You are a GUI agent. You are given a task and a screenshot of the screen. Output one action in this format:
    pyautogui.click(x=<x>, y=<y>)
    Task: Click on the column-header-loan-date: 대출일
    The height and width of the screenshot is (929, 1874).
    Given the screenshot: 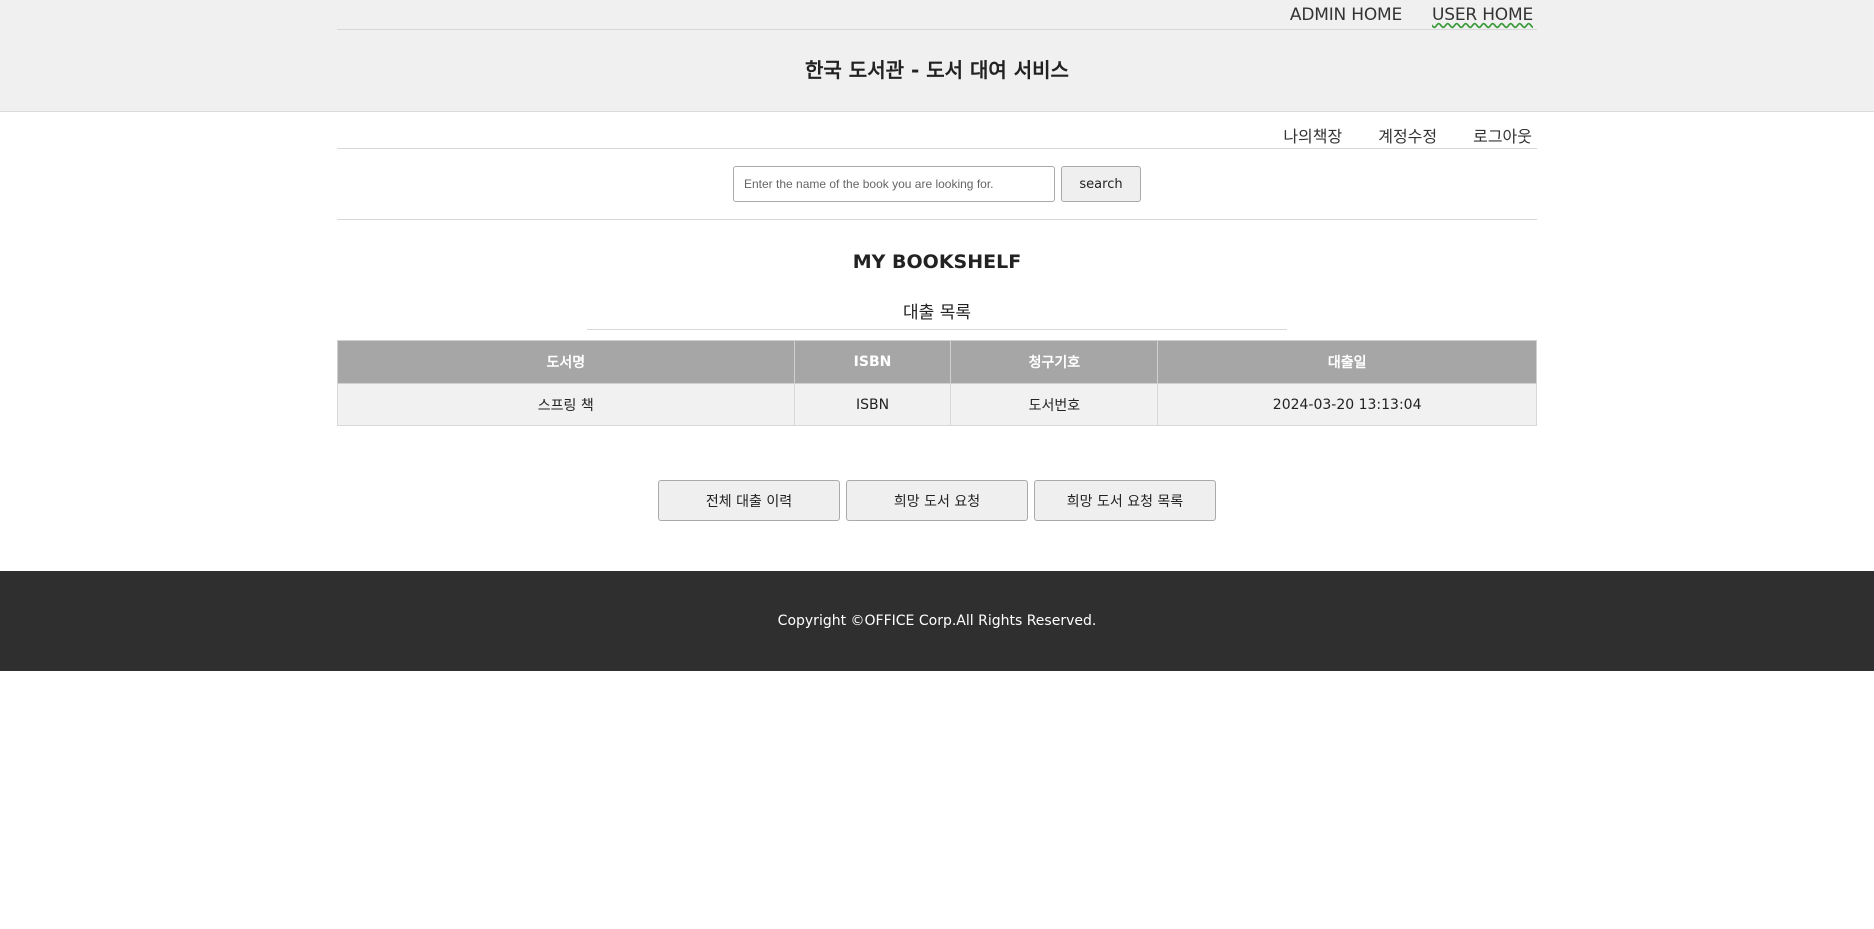 What is the action you would take?
    pyautogui.click(x=1347, y=362)
    